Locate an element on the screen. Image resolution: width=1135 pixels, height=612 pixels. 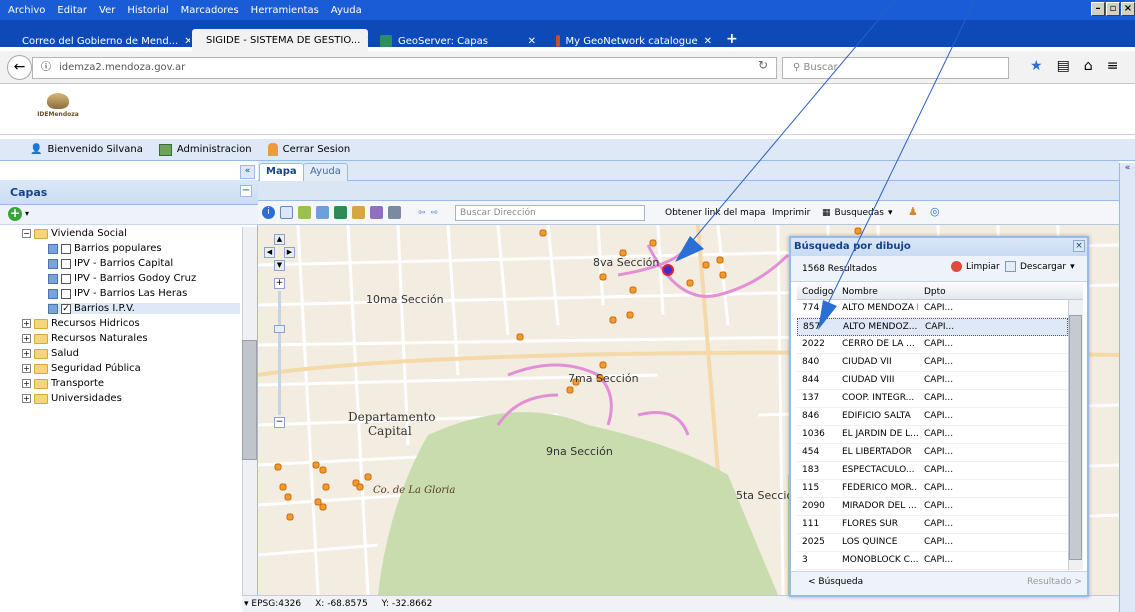
collapse-right-button: « is located at coordinates (1127, 387).